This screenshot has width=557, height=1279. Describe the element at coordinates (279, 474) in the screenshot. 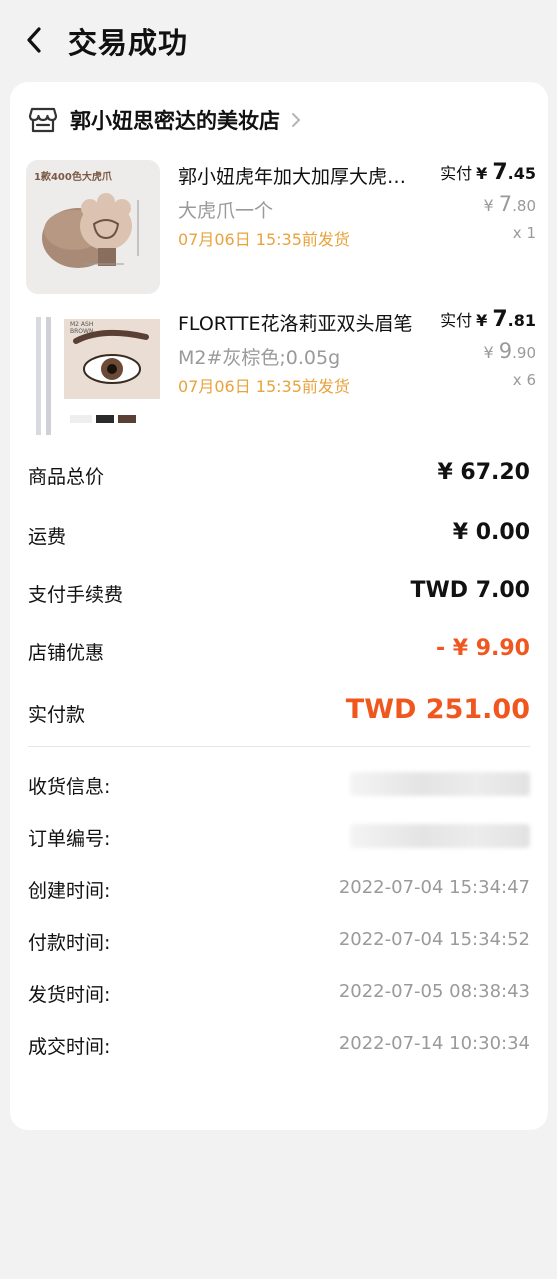

I see `goods-total-row: 商品总价 ¥ 67.20` at that location.